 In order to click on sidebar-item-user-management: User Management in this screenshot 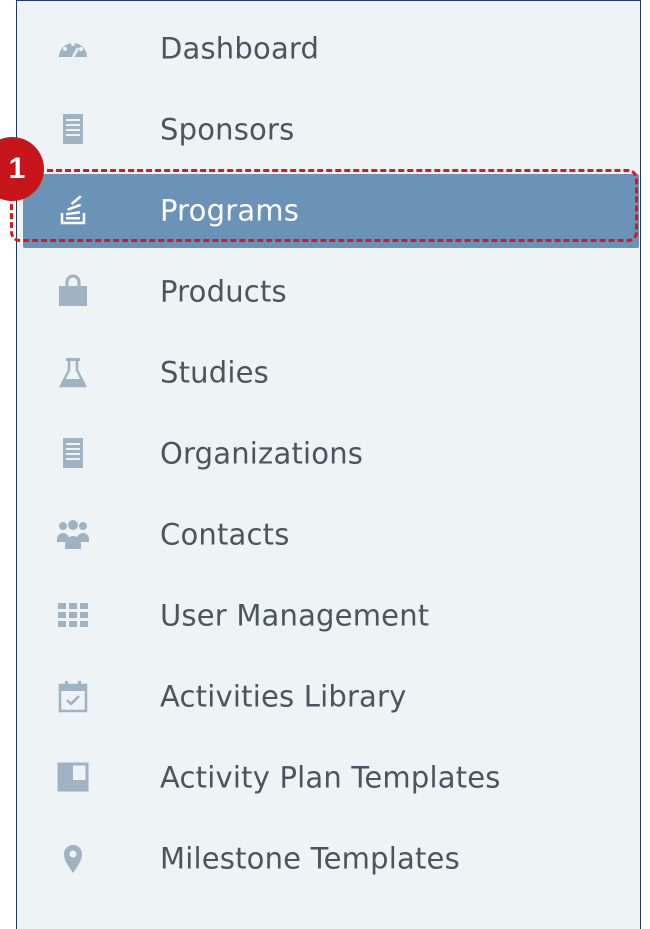, I will do `click(328, 616)`.